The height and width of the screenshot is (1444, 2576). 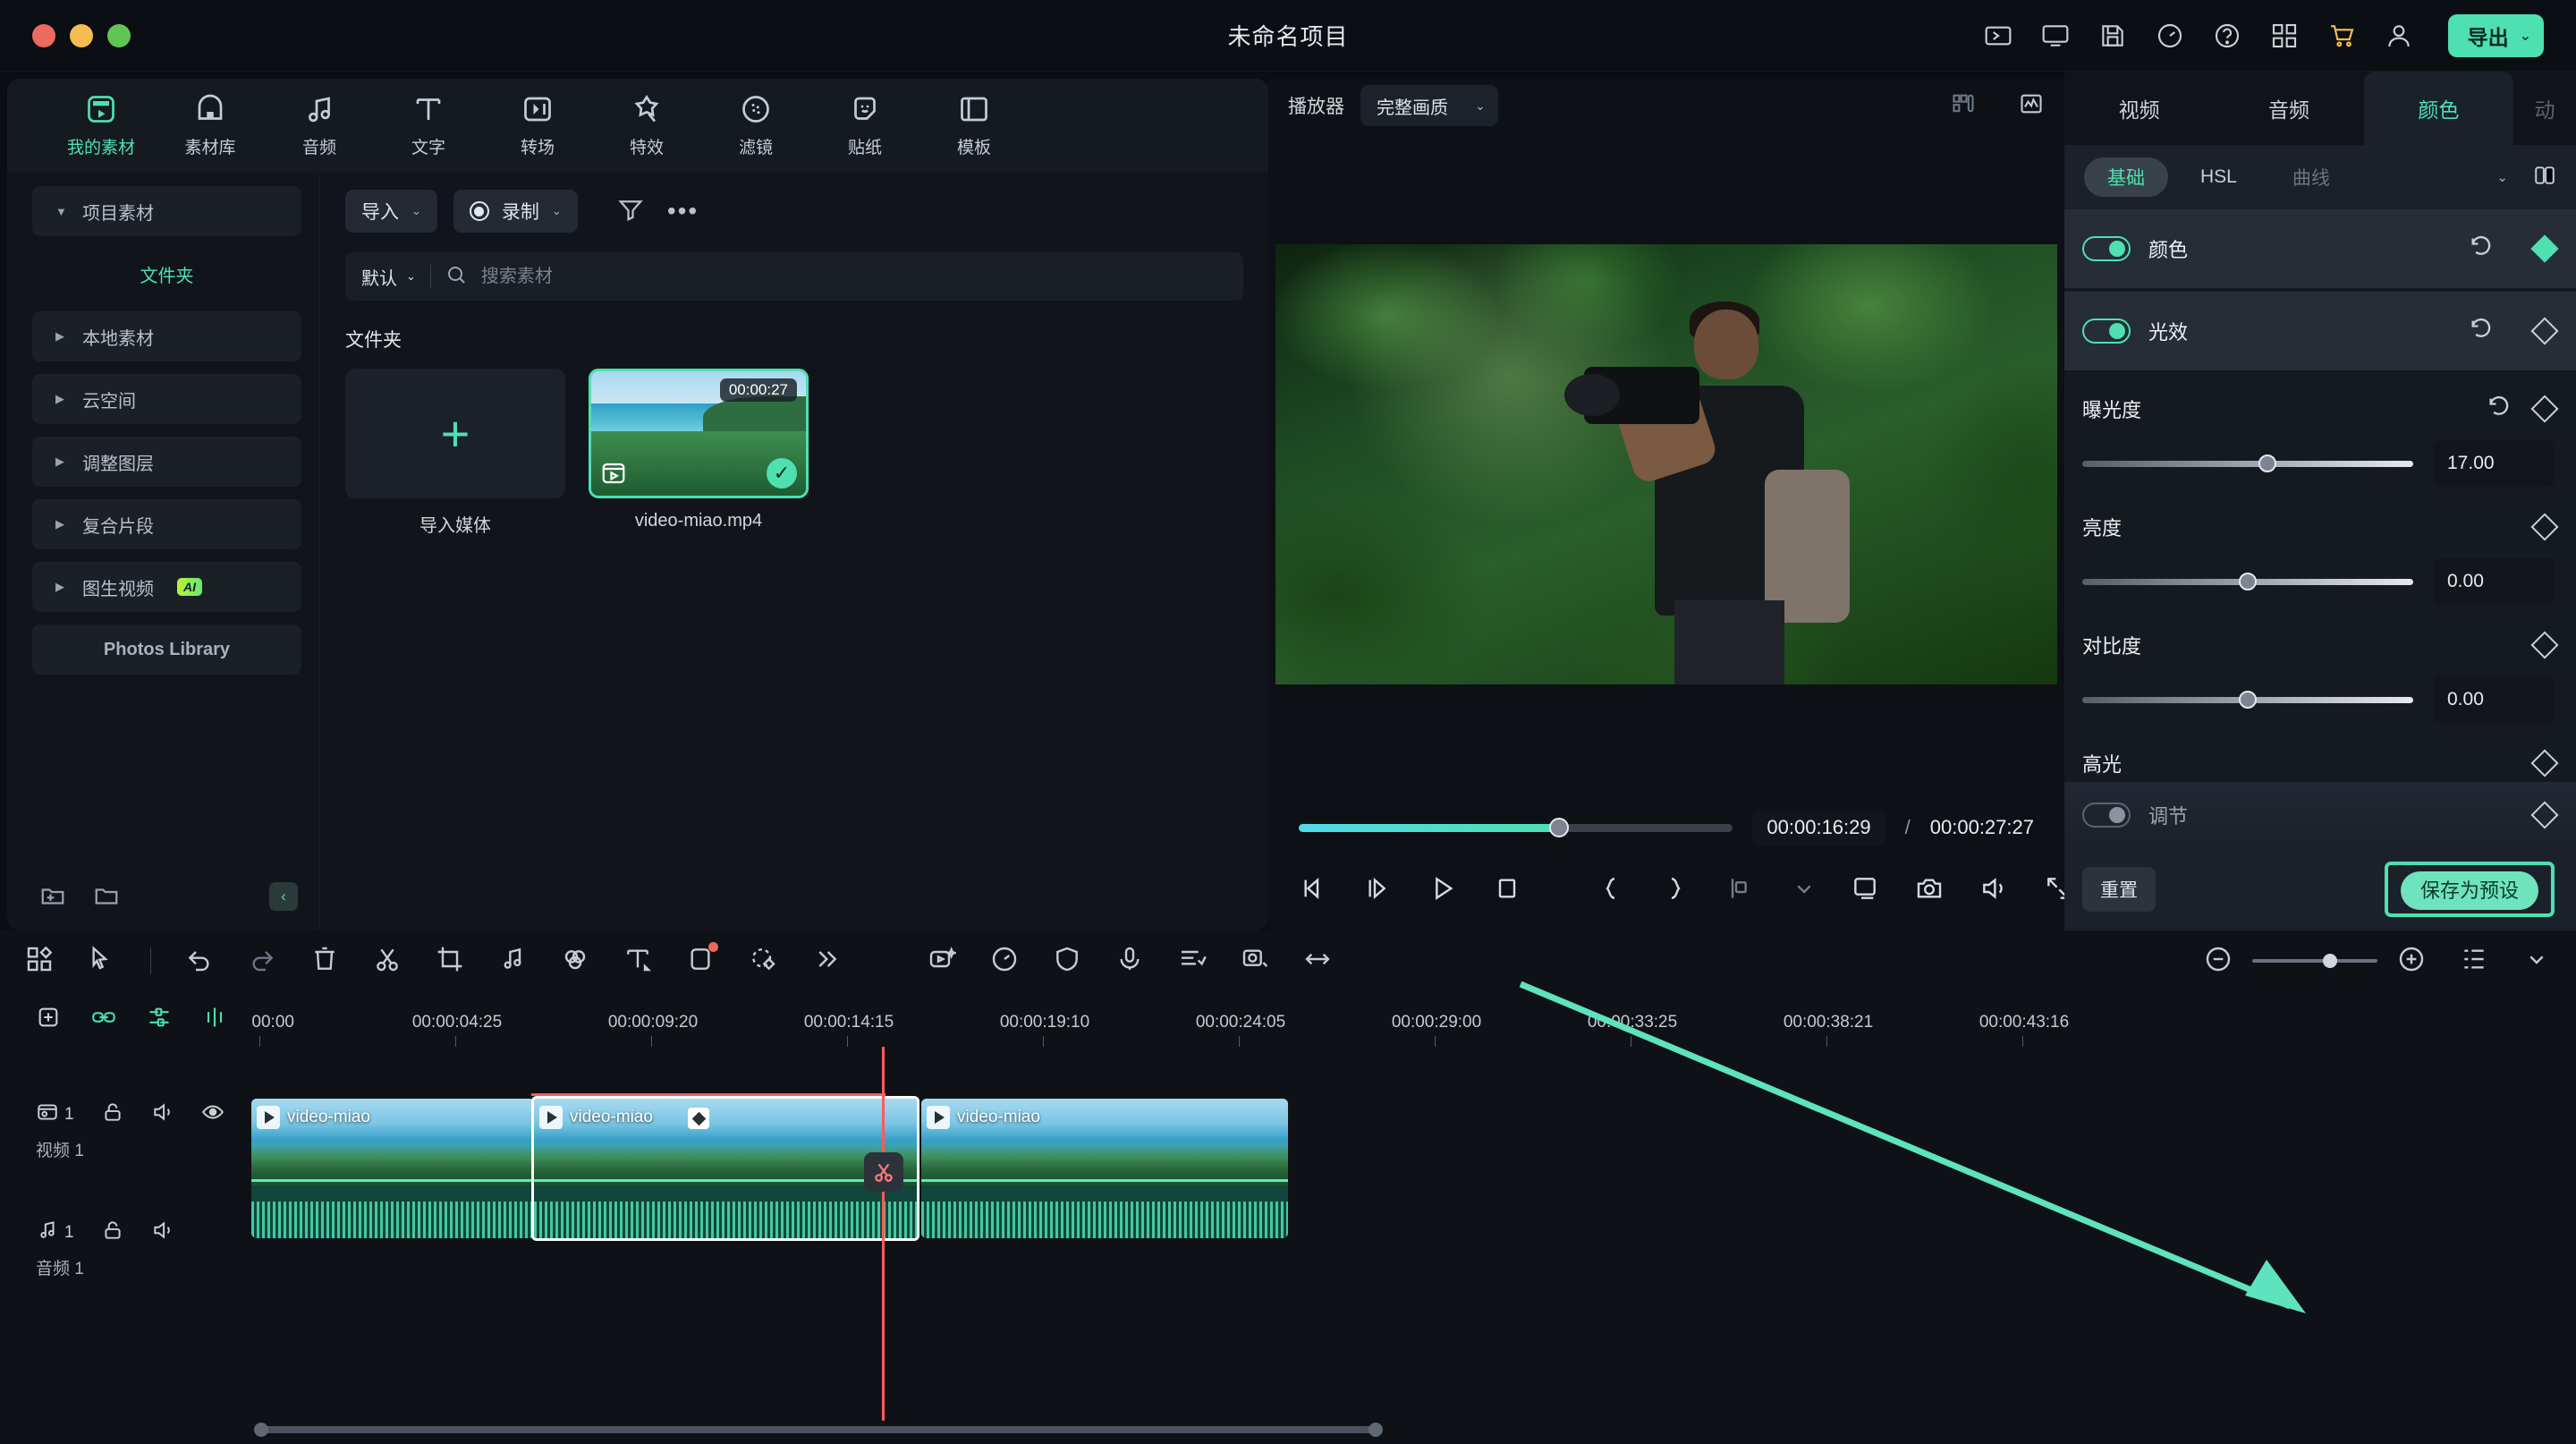 What do you see at coordinates (1675, 890) in the screenshot?
I see `mark-out-icon` at bounding box center [1675, 890].